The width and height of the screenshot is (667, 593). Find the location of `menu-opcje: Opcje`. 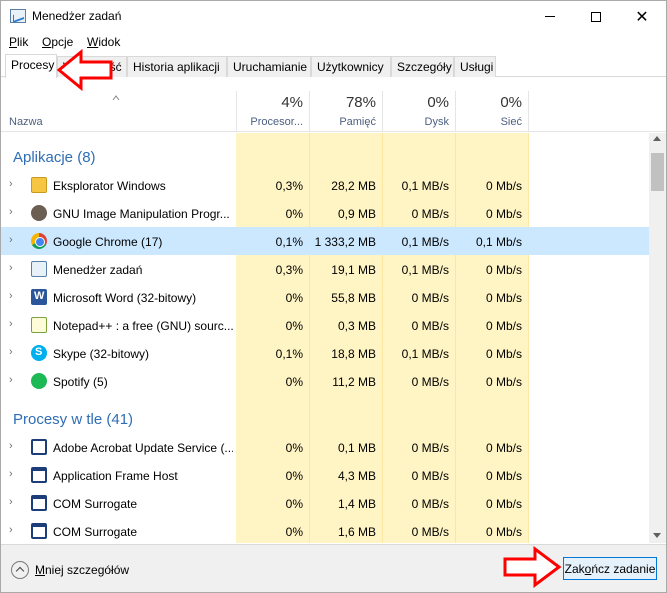

menu-opcje: Opcje is located at coordinates (57, 42).